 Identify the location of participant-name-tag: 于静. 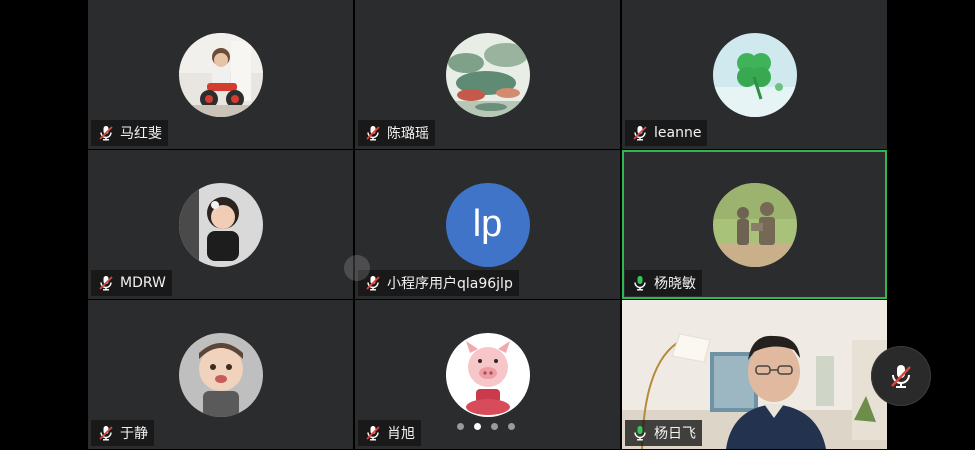
(122, 433).